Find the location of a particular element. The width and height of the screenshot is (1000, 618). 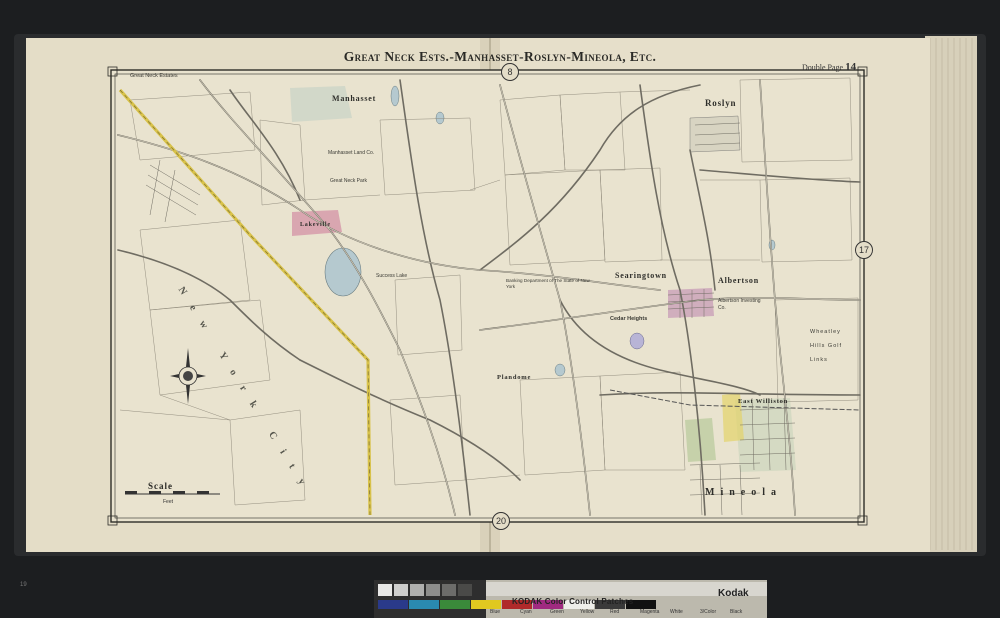

place-east-williston: East Williston is located at coordinates (763, 401).